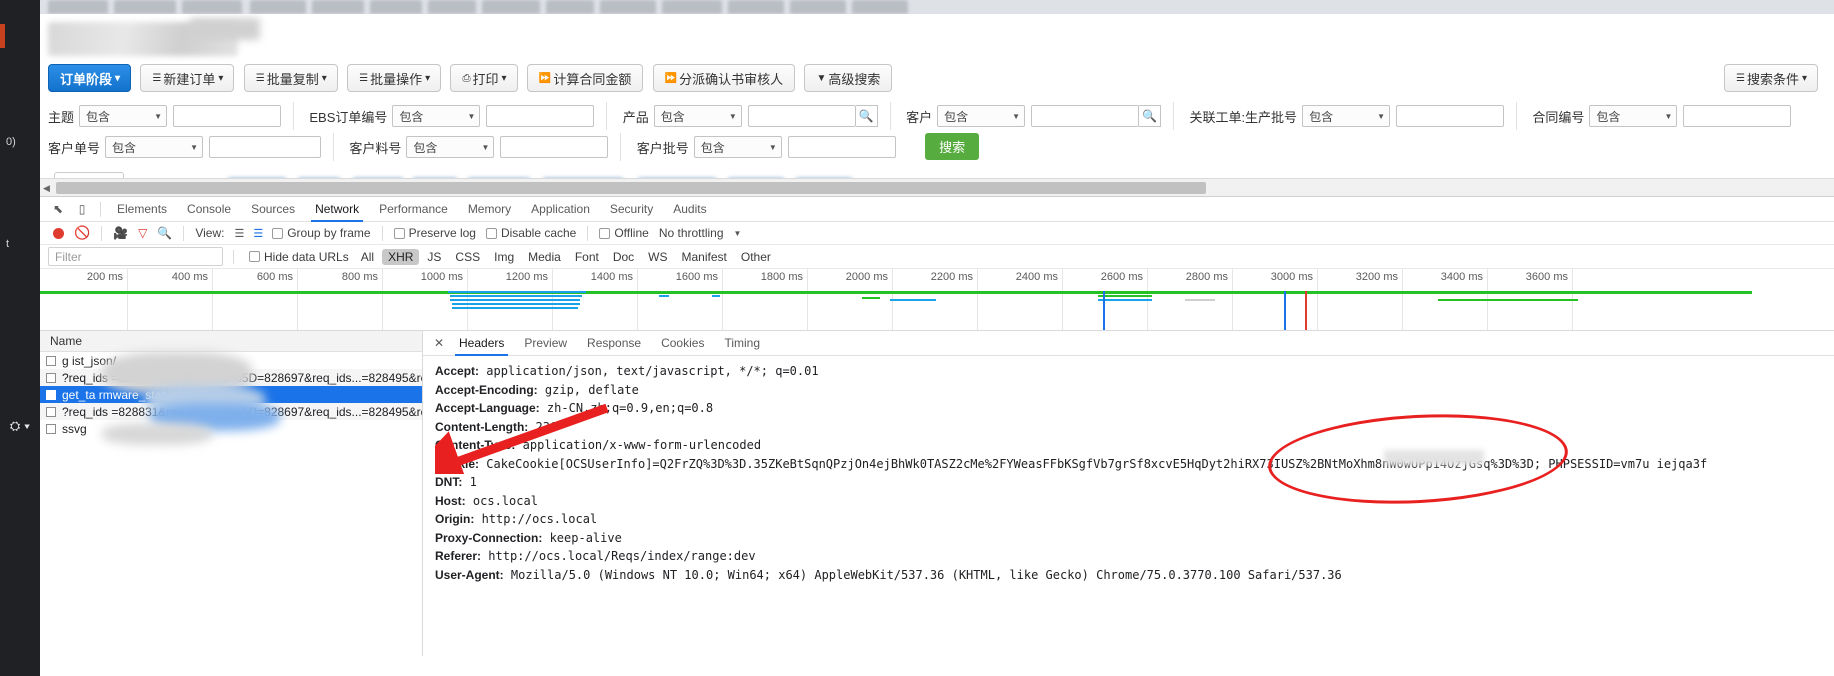  Describe the element at coordinates (756, 257) in the screenshot. I see `filter-type-other: Other` at that location.